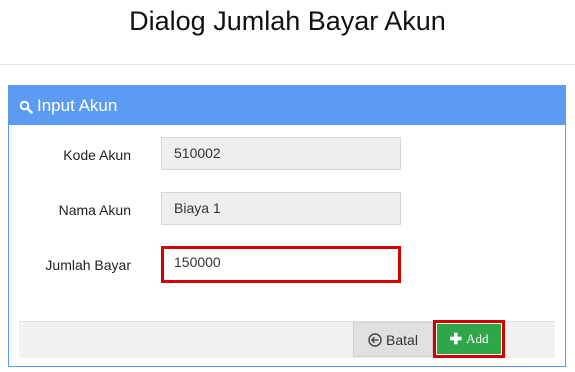 Image resolution: width=575 pixels, height=372 pixels. Describe the element at coordinates (287, 339) in the screenshot. I see `panel-footer: Batal ✚ Add` at that location.